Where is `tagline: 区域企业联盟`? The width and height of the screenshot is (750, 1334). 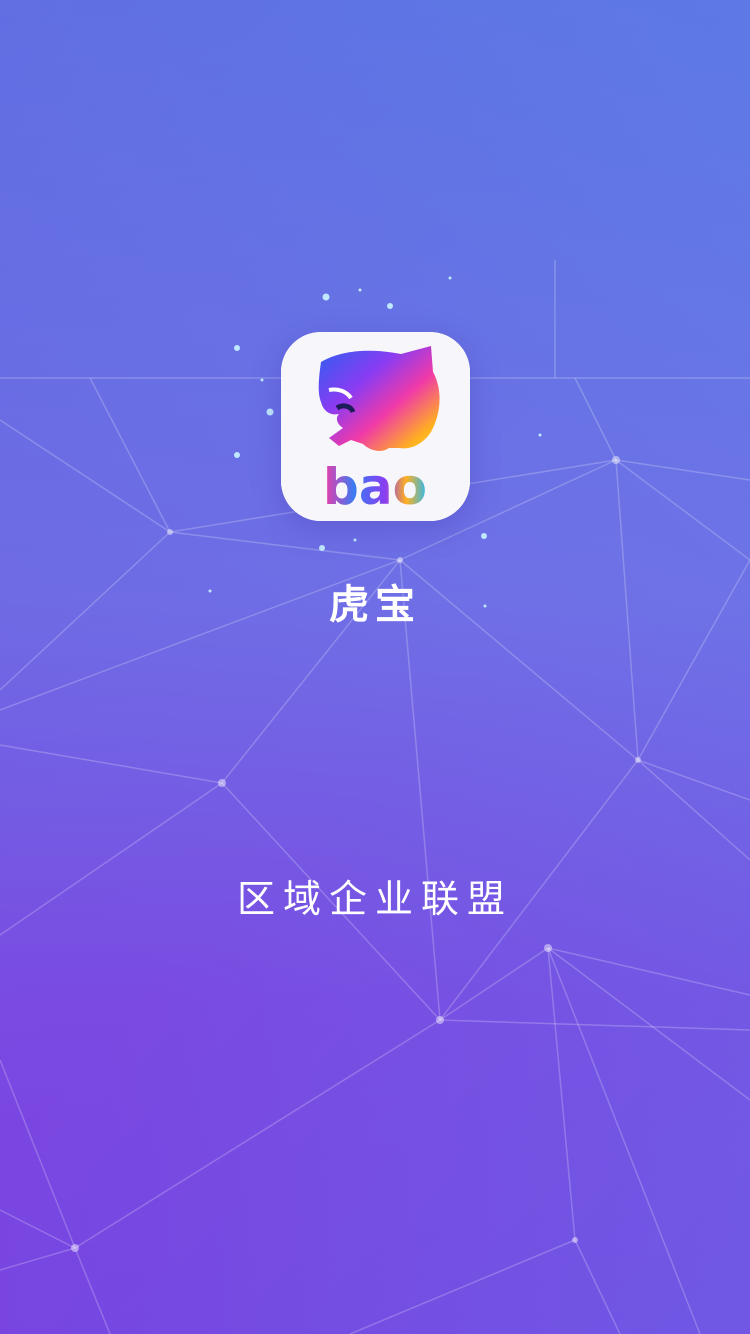
tagline: 区域企业联盟 is located at coordinates (374, 899).